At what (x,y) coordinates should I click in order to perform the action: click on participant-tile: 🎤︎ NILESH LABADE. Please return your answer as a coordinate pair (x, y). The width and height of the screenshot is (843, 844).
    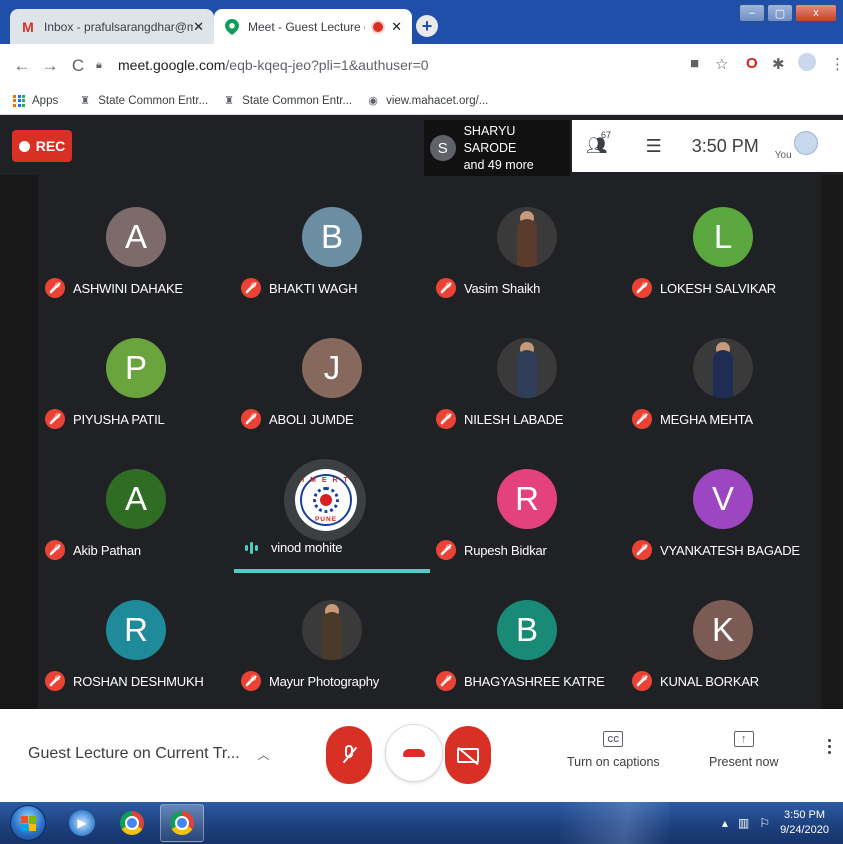
    Looking at the image, I should click on (527, 376).